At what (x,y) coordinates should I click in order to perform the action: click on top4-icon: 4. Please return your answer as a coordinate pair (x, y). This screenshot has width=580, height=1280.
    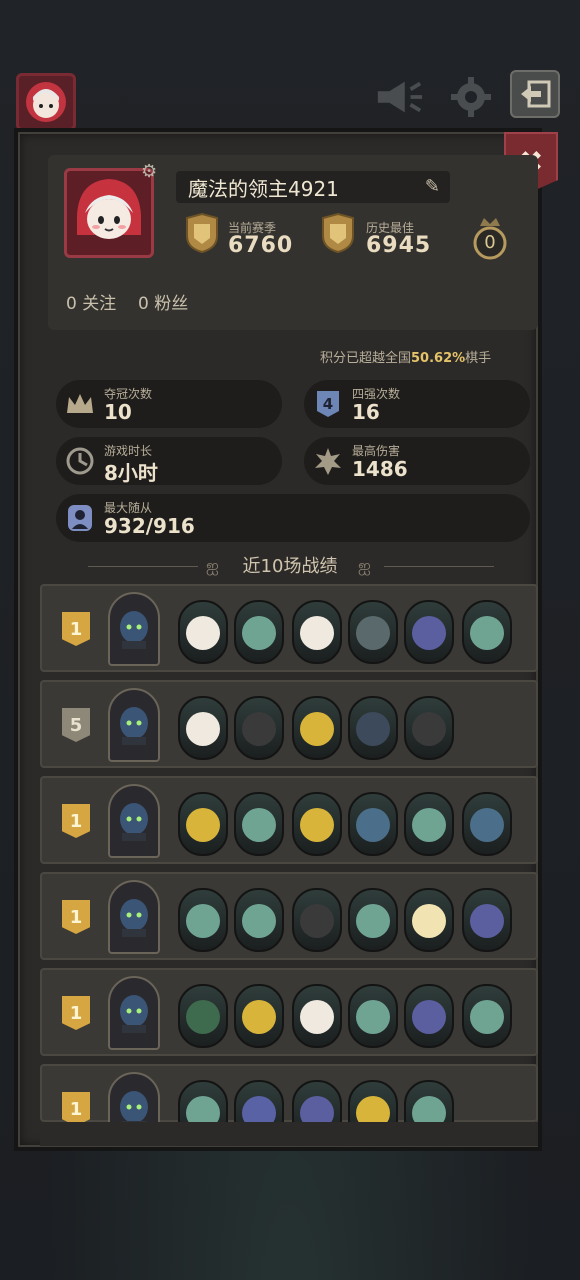
    Looking at the image, I should click on (328, 404).